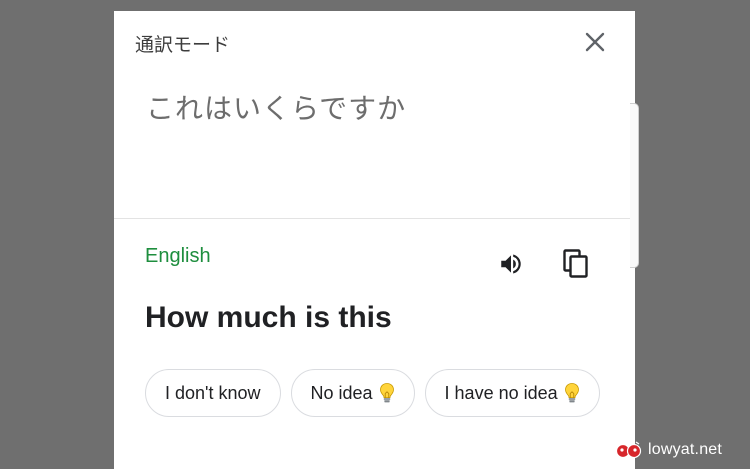  Describe the element at coordinates (501, 392) in the screenshot. I see `suggestion-label: I have no idea` at that location.